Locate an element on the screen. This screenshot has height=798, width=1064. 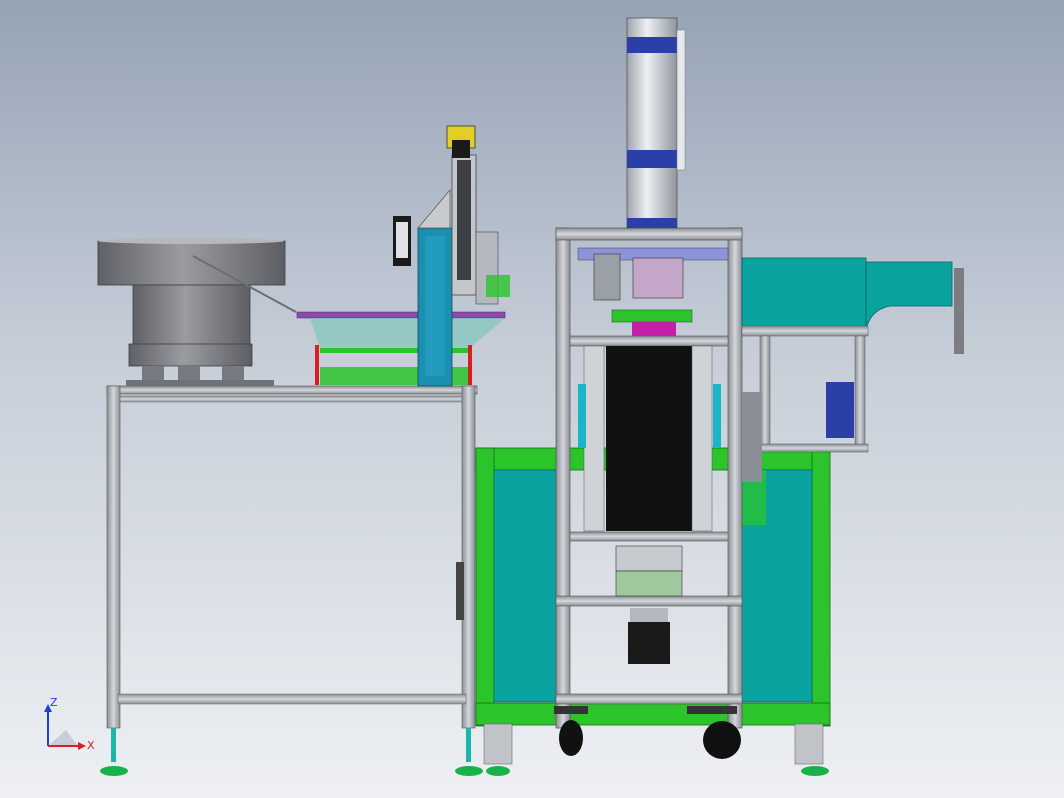
axis-triad: Z X is located at coordinates (69, 724).